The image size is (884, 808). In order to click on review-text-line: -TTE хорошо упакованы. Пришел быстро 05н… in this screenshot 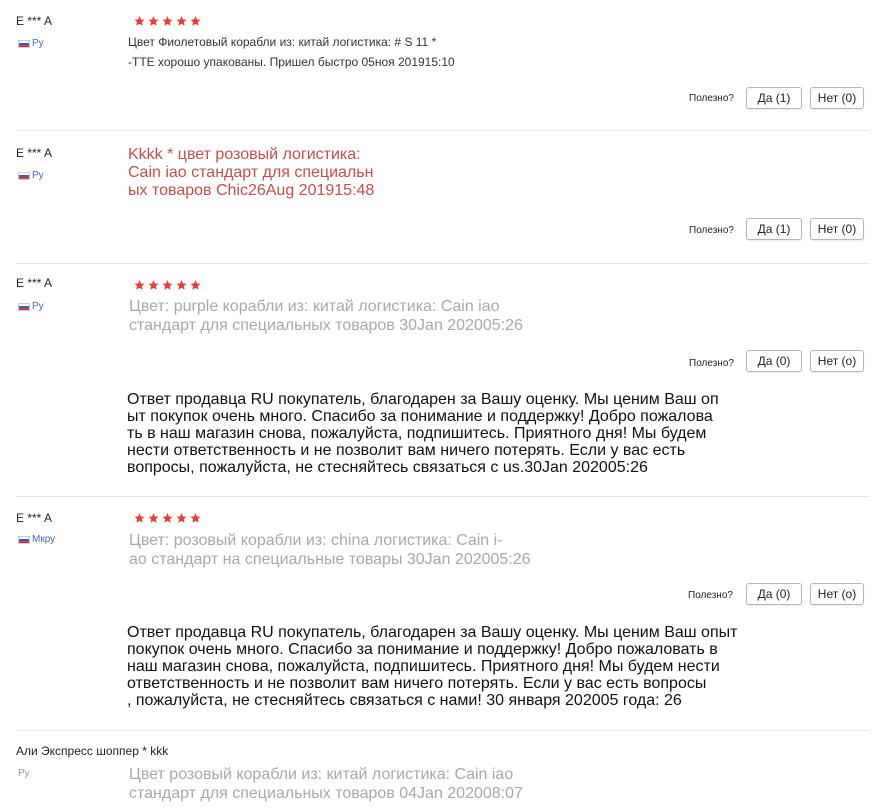, I will do `click(291, 62)`.